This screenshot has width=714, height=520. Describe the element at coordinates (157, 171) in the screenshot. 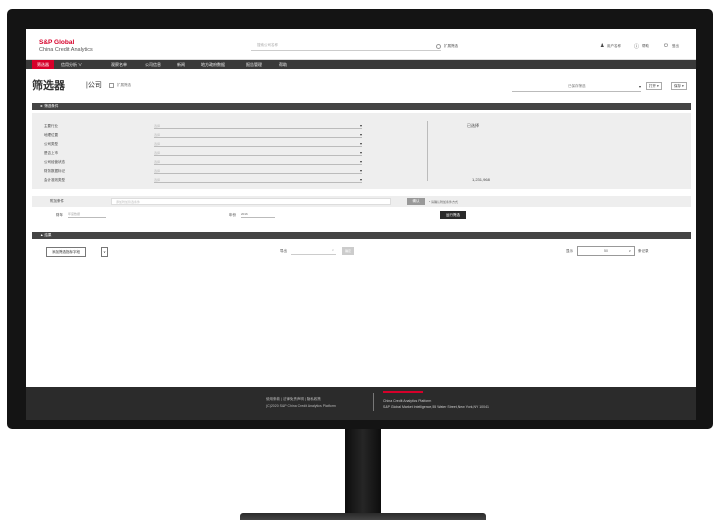

I see `criteria-select-financial-flag-value: 选择` at that location.